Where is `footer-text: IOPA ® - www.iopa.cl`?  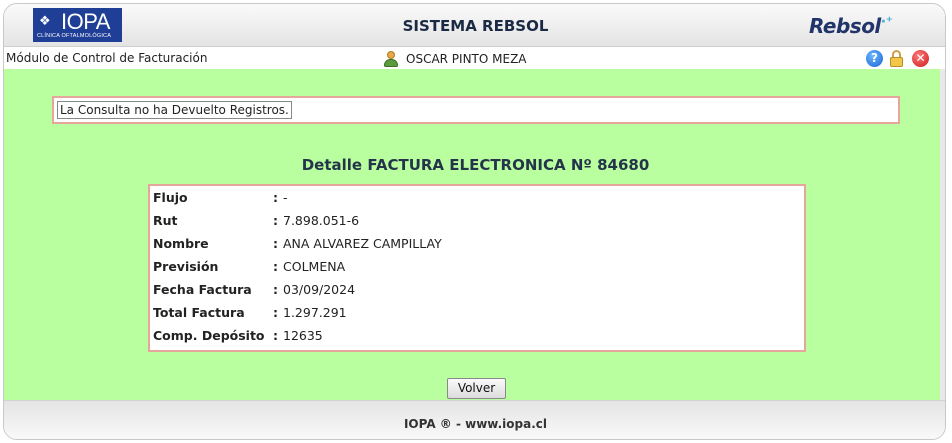 footer-text: IOPA ® - www.iopa.cl is located at coordinates (475, 424).